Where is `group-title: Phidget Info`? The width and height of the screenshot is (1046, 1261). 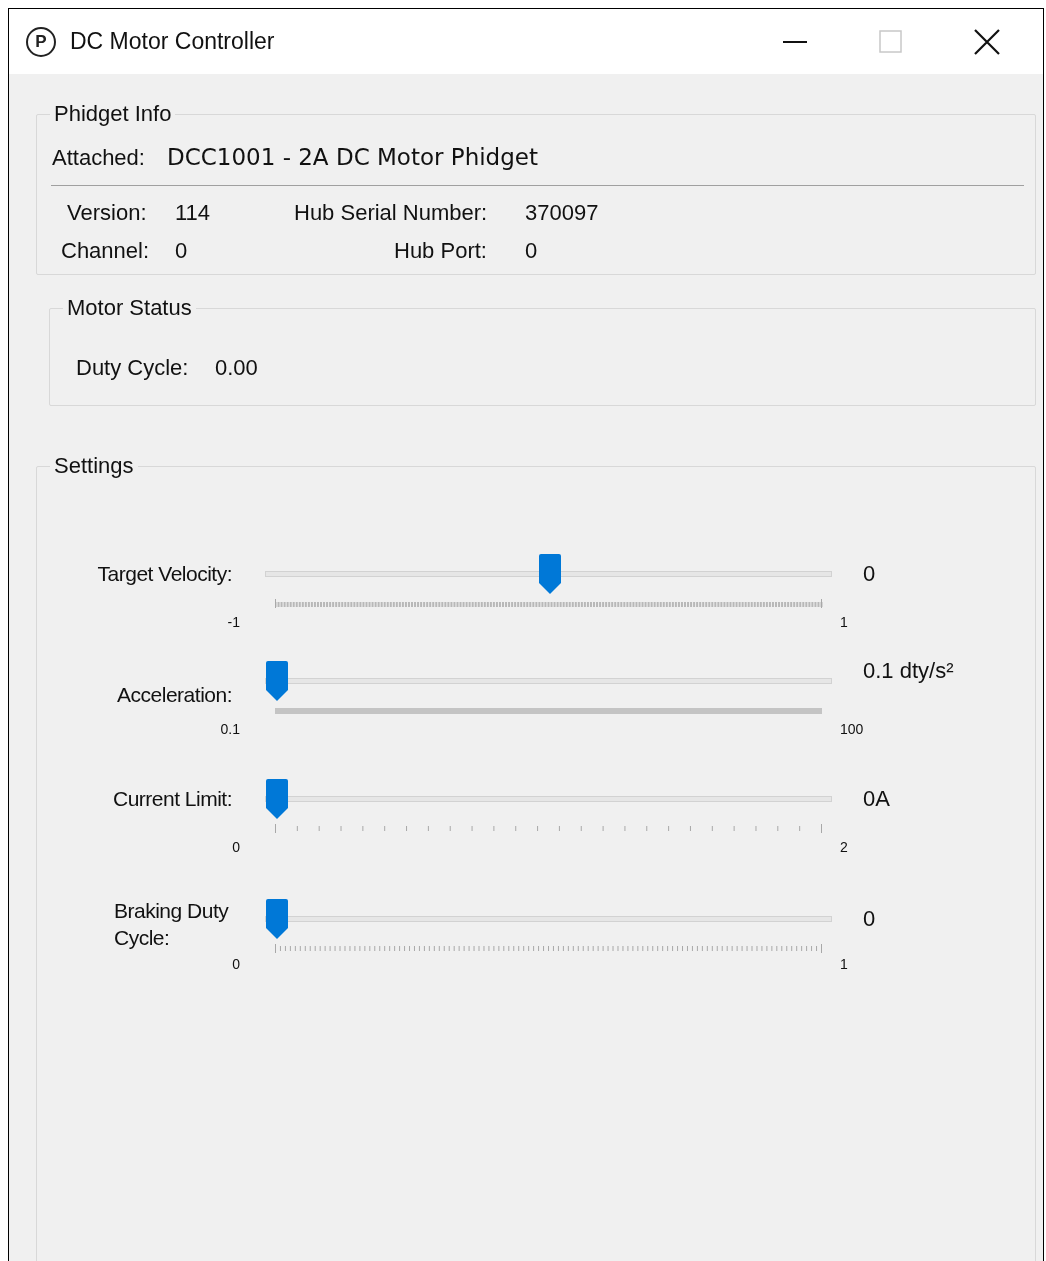 group-title: Phidget Info is located at coordinates (113, 114).